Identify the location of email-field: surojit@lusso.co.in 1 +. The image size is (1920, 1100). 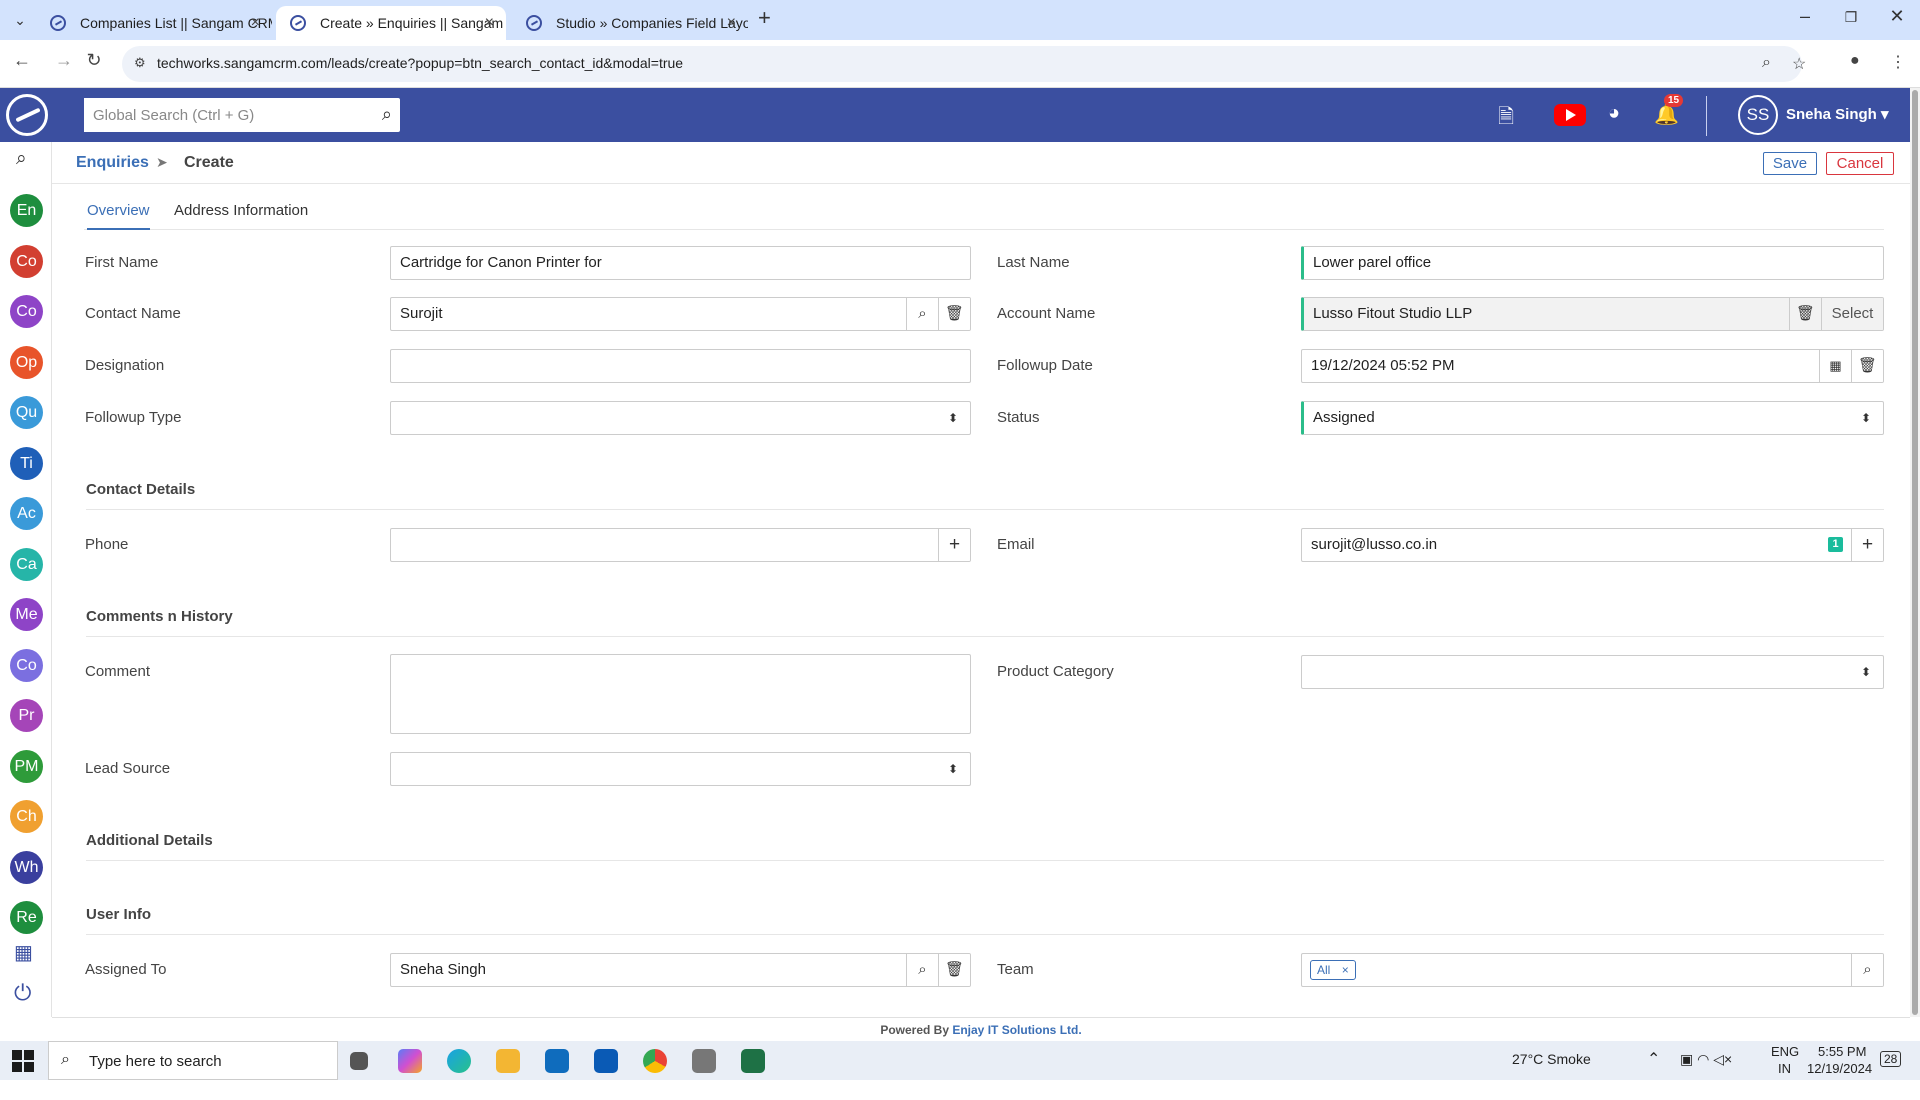
(1592, 545).